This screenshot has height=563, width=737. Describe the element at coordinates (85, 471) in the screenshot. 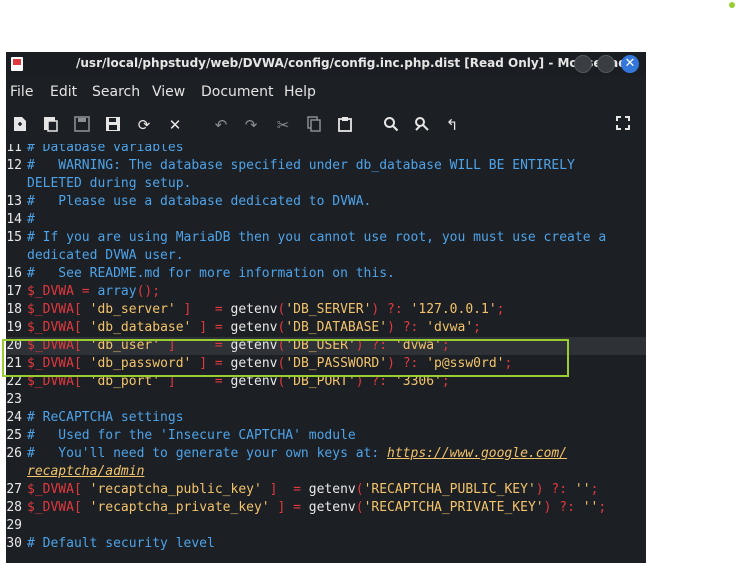

I see `code-token: recaptcha/admin` at that location.